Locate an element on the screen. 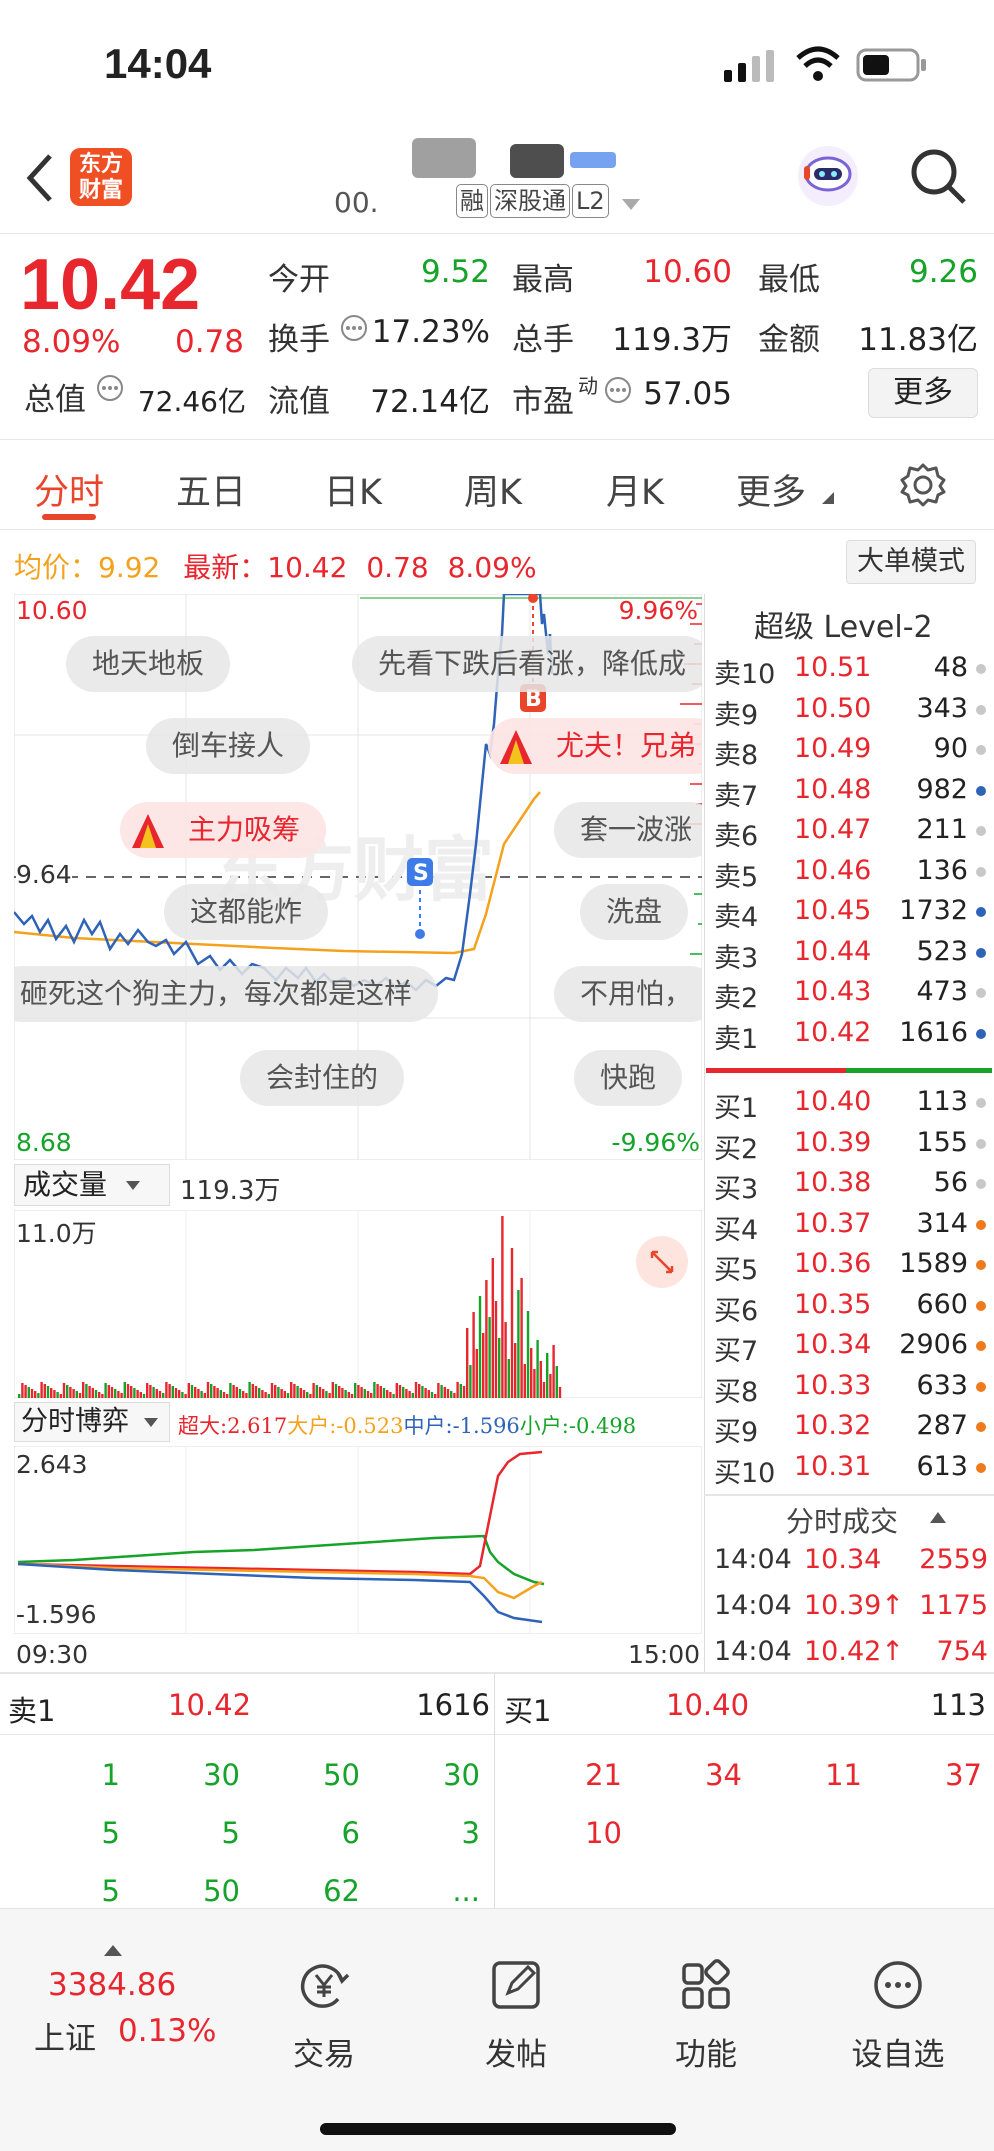  queue-order-size: 3 is located at coordinates (470, 1833).